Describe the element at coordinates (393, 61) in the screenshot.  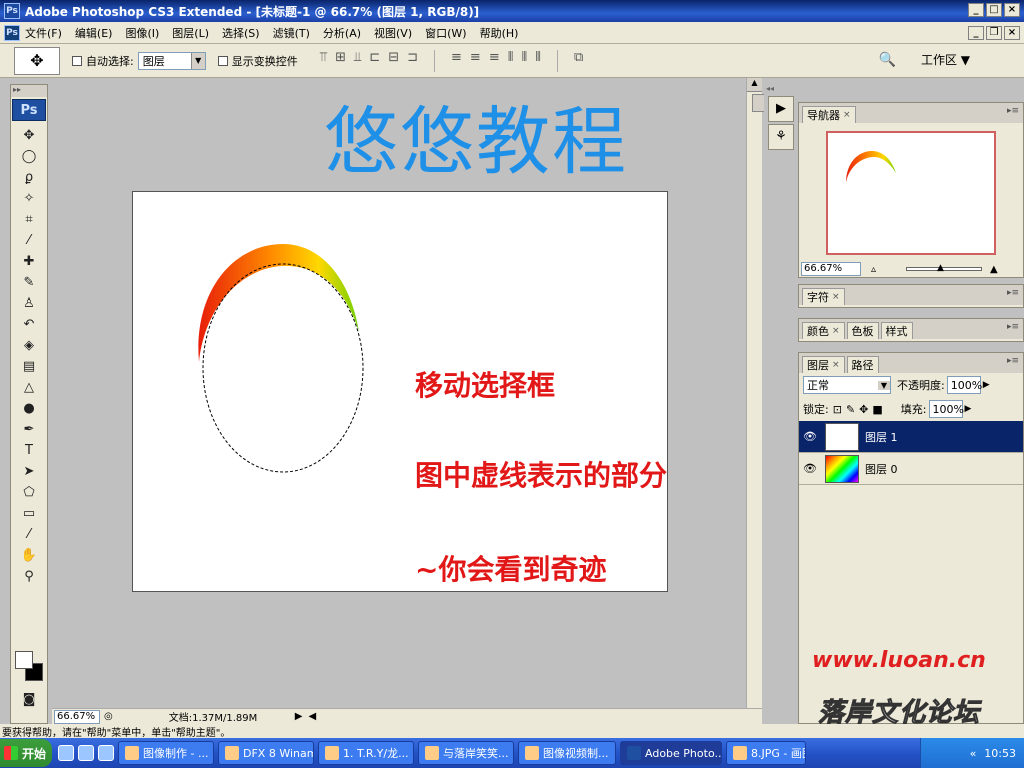
I see `align-hcenter-icon: ⊟` at that location.